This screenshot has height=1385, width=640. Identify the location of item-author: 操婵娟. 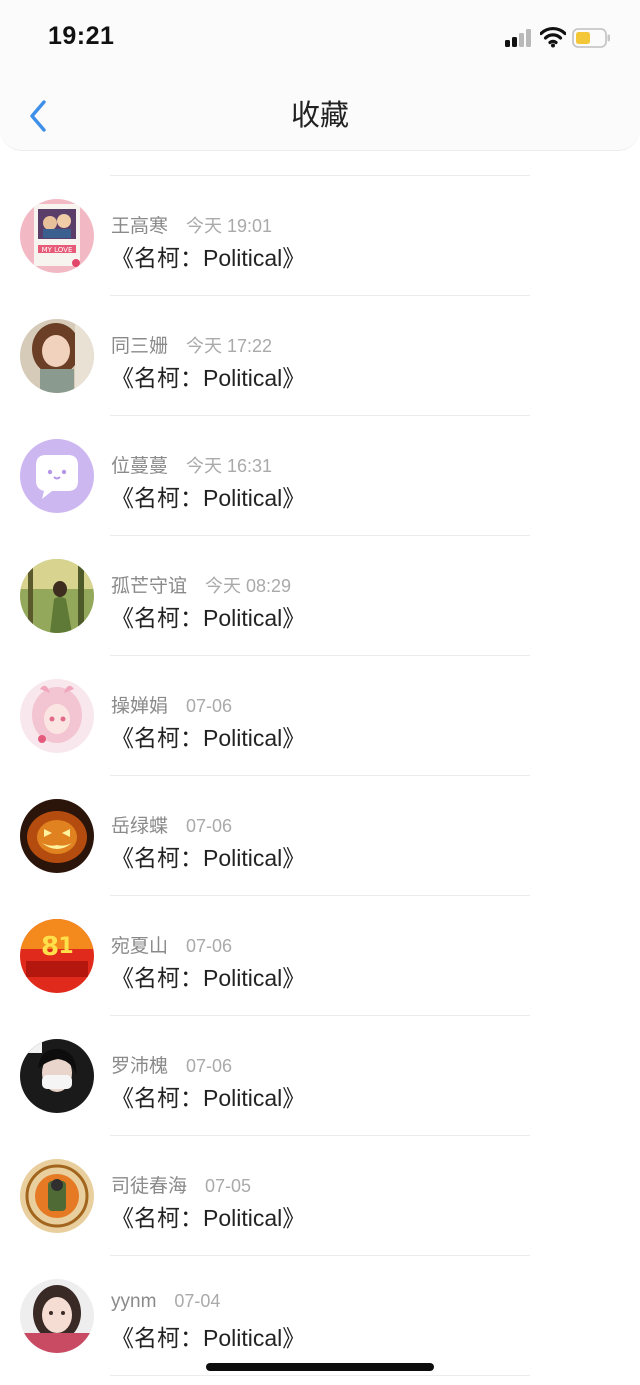
(140, 706).